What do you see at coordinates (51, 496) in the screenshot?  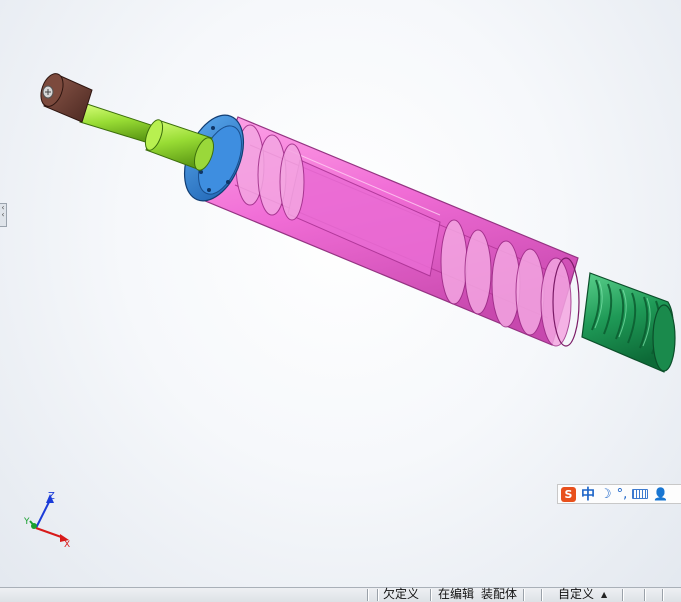 I see `triad-z-label: Z` at bounding box center [51, 496].